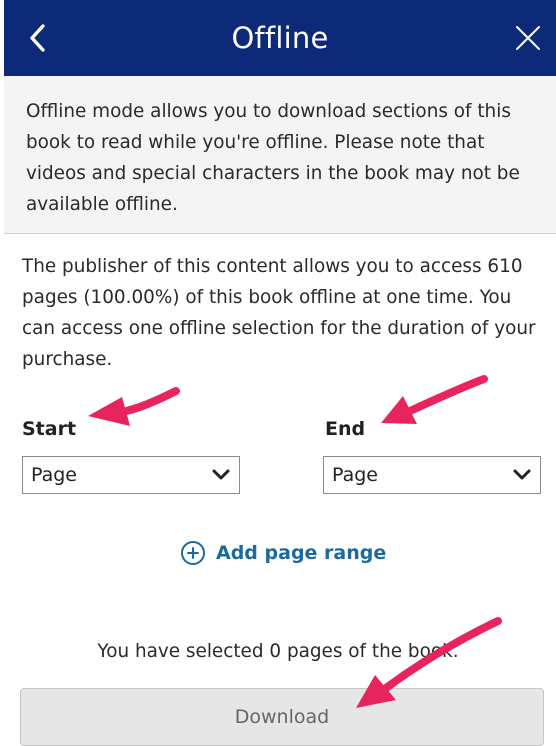  I want to click on end-label: End, so click(345, 429).